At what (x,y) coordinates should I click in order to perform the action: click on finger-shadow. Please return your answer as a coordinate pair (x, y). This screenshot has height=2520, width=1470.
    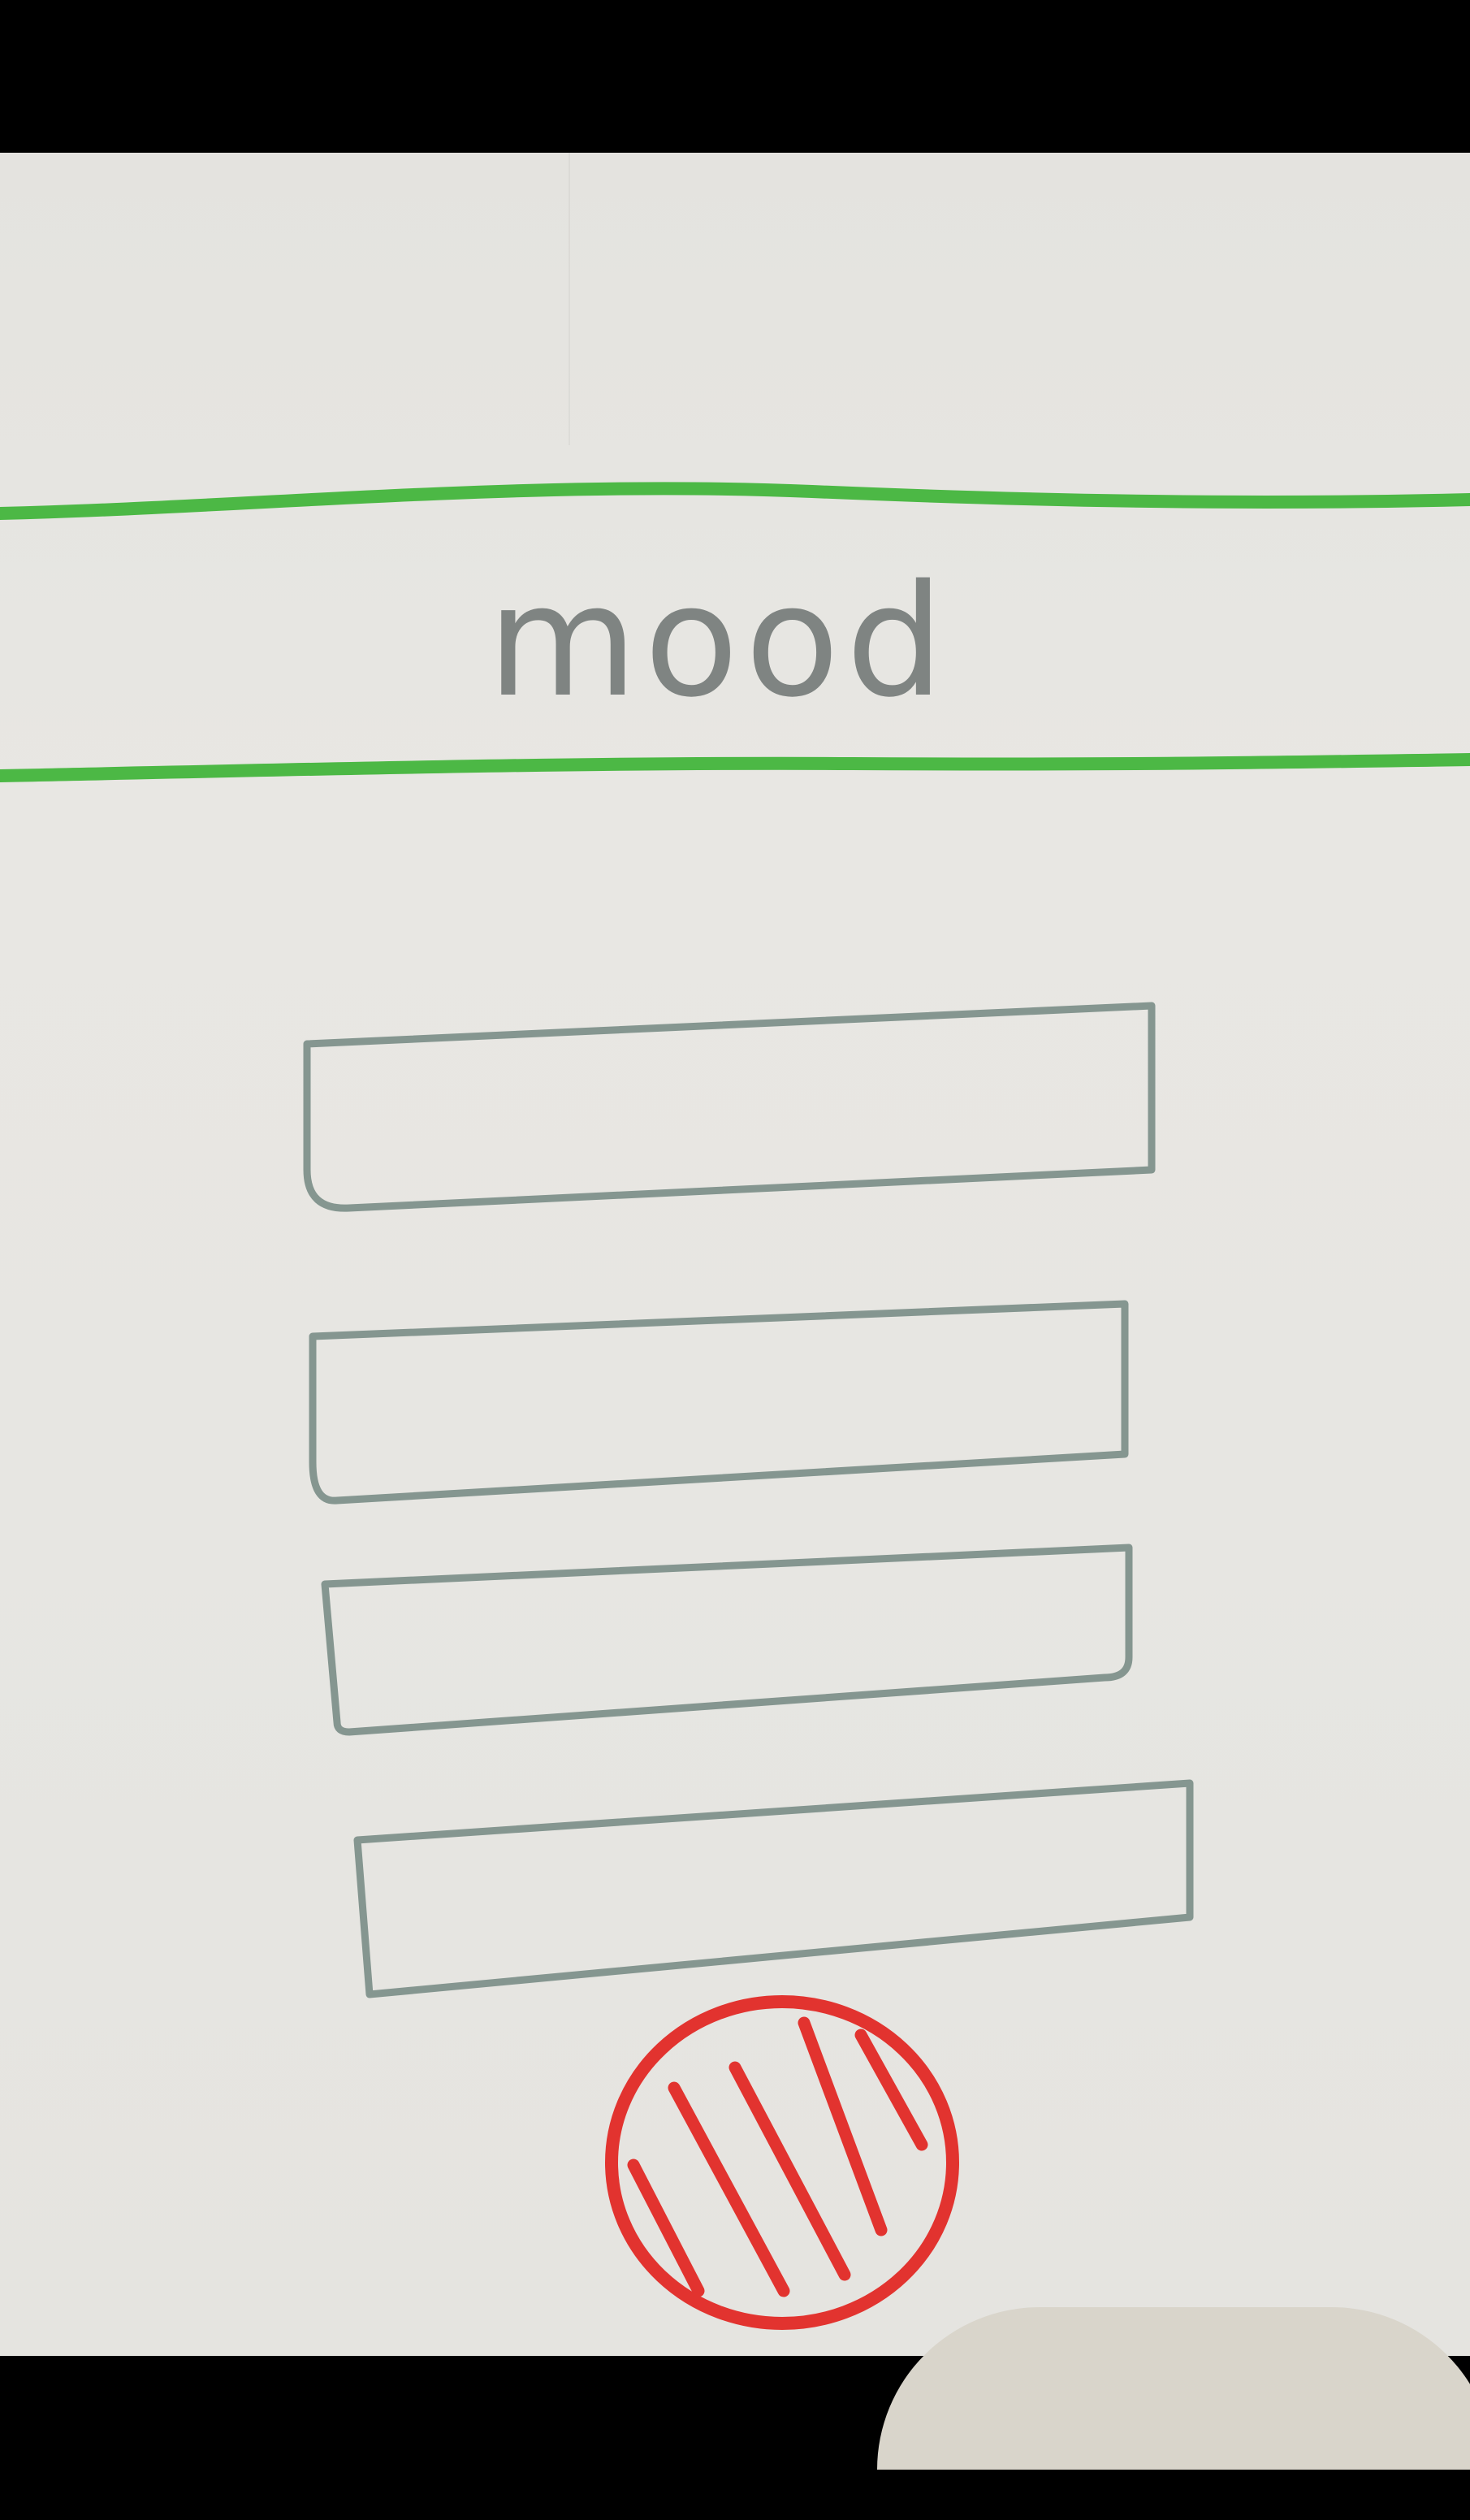
    Looking at the image, I should click on (1174, 2389).